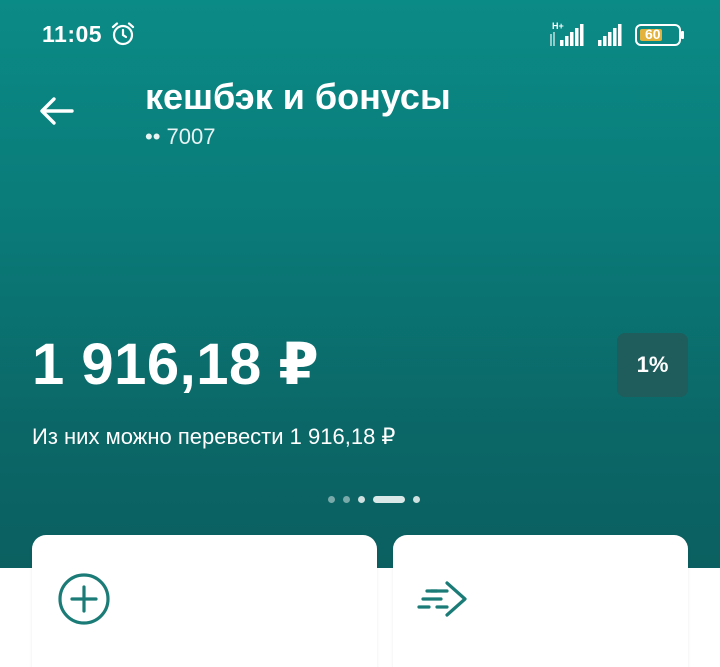 This screenshot has height=667, width=720. What do you see at coordinates (214, 436) in the screenshot?
I see `transferable-amount-note: Из них можно перевести 1 916,18 ₽` at bounding box center [214, 436].